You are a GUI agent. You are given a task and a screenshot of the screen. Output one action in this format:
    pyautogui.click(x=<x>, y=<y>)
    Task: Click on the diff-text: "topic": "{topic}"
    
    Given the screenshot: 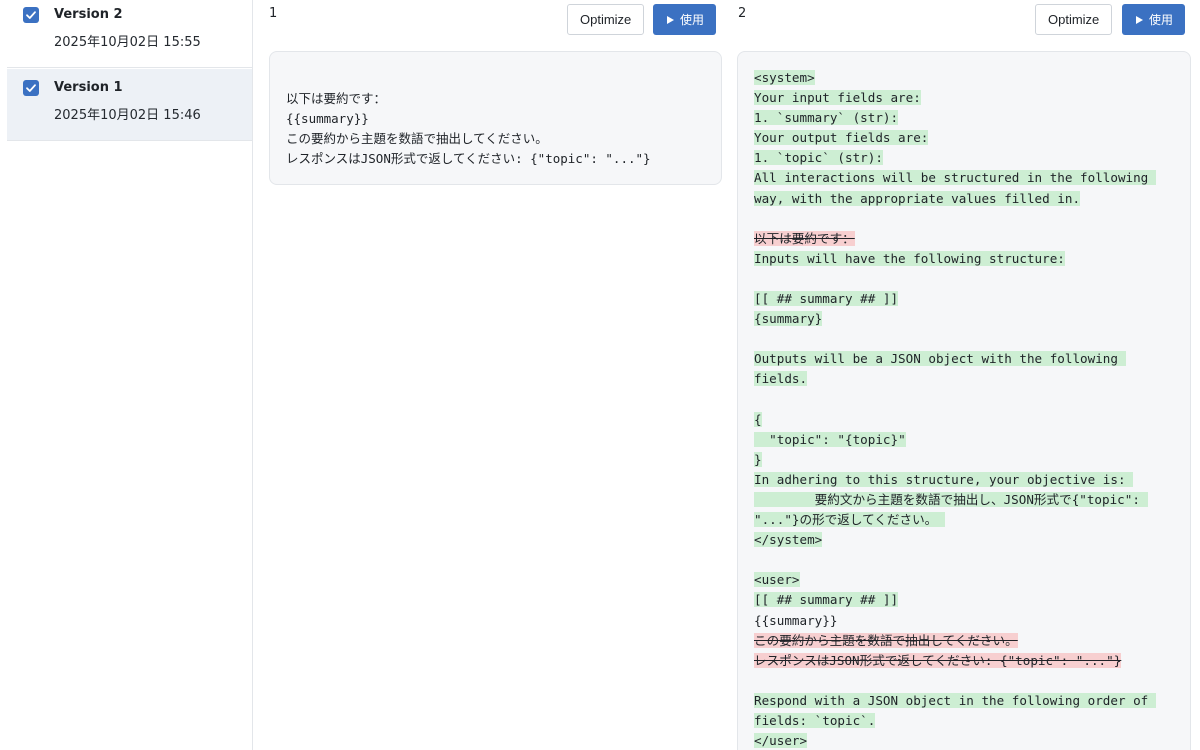 What is the action you would take?
    pyautogui.click(x=830, y=439)
    